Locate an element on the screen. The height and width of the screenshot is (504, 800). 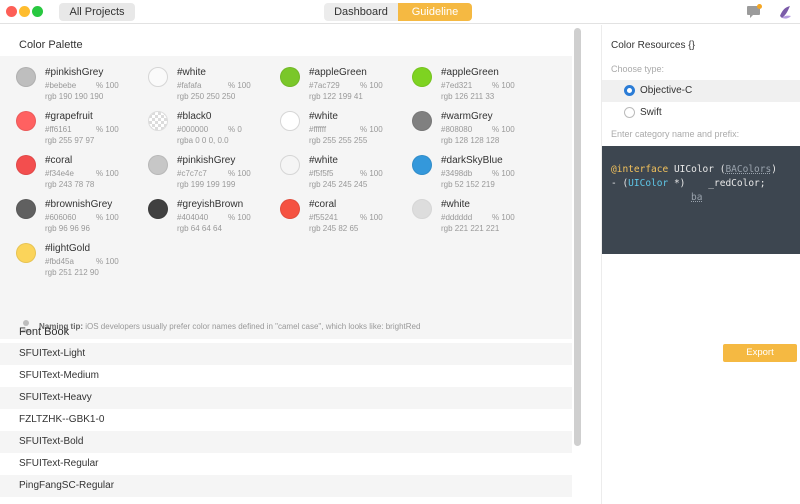
color-hex: #dddddd is located at coordinates (457, 217).